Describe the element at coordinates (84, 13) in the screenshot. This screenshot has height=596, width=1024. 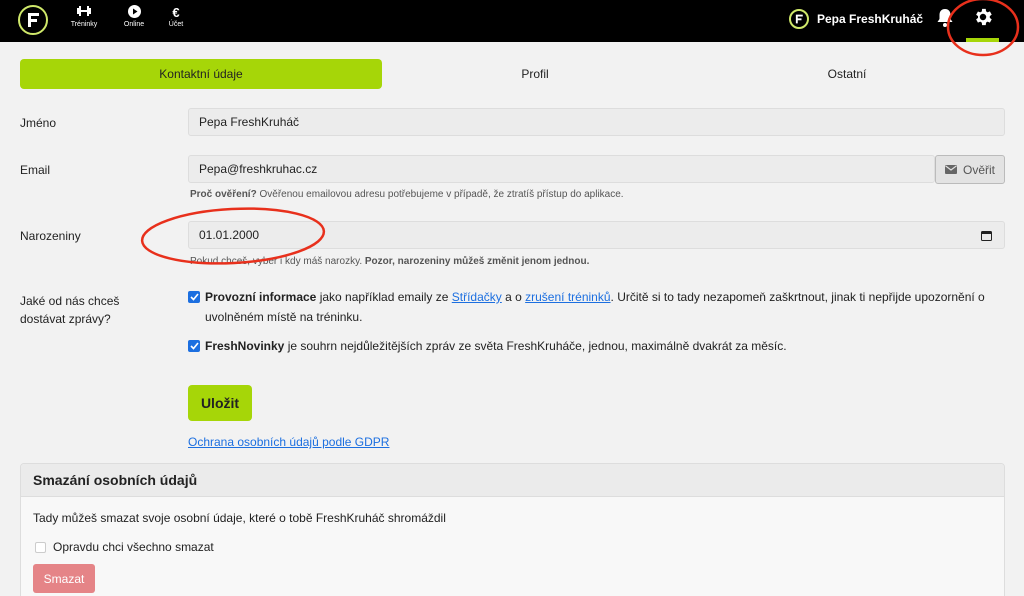
I see `dumbbell-icon` at that location.